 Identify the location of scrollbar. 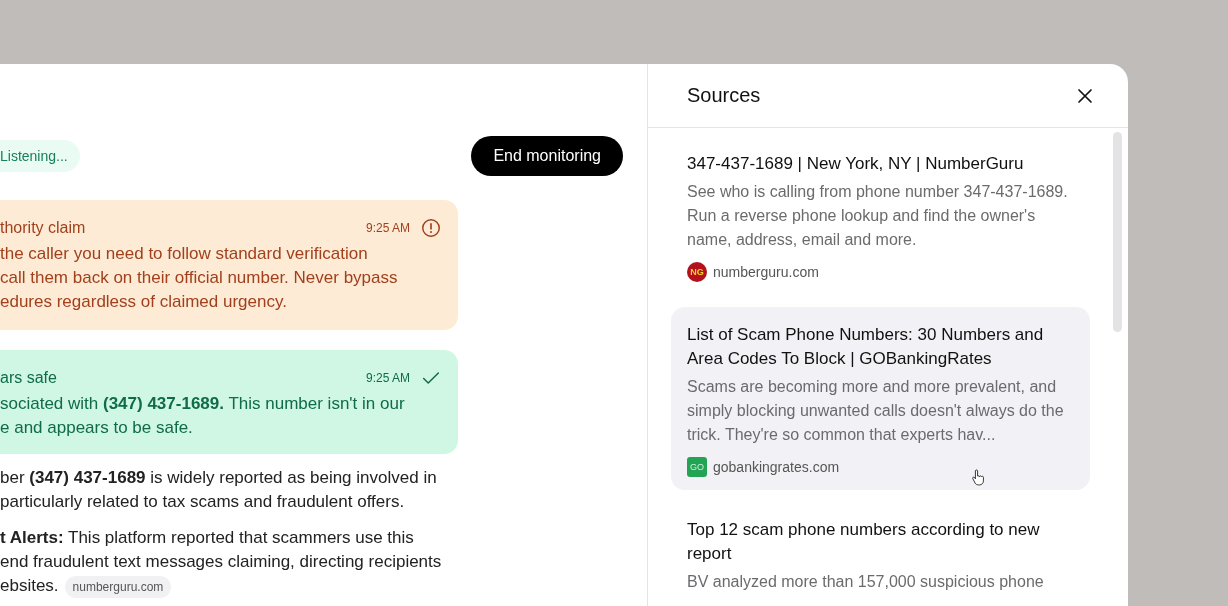
(1117, 232).